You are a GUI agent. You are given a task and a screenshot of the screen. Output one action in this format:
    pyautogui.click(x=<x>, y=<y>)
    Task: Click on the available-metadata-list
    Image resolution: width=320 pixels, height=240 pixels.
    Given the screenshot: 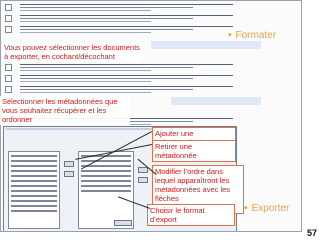 What is the action you would take?
    pyautogui.click(x=34, y=190)
    